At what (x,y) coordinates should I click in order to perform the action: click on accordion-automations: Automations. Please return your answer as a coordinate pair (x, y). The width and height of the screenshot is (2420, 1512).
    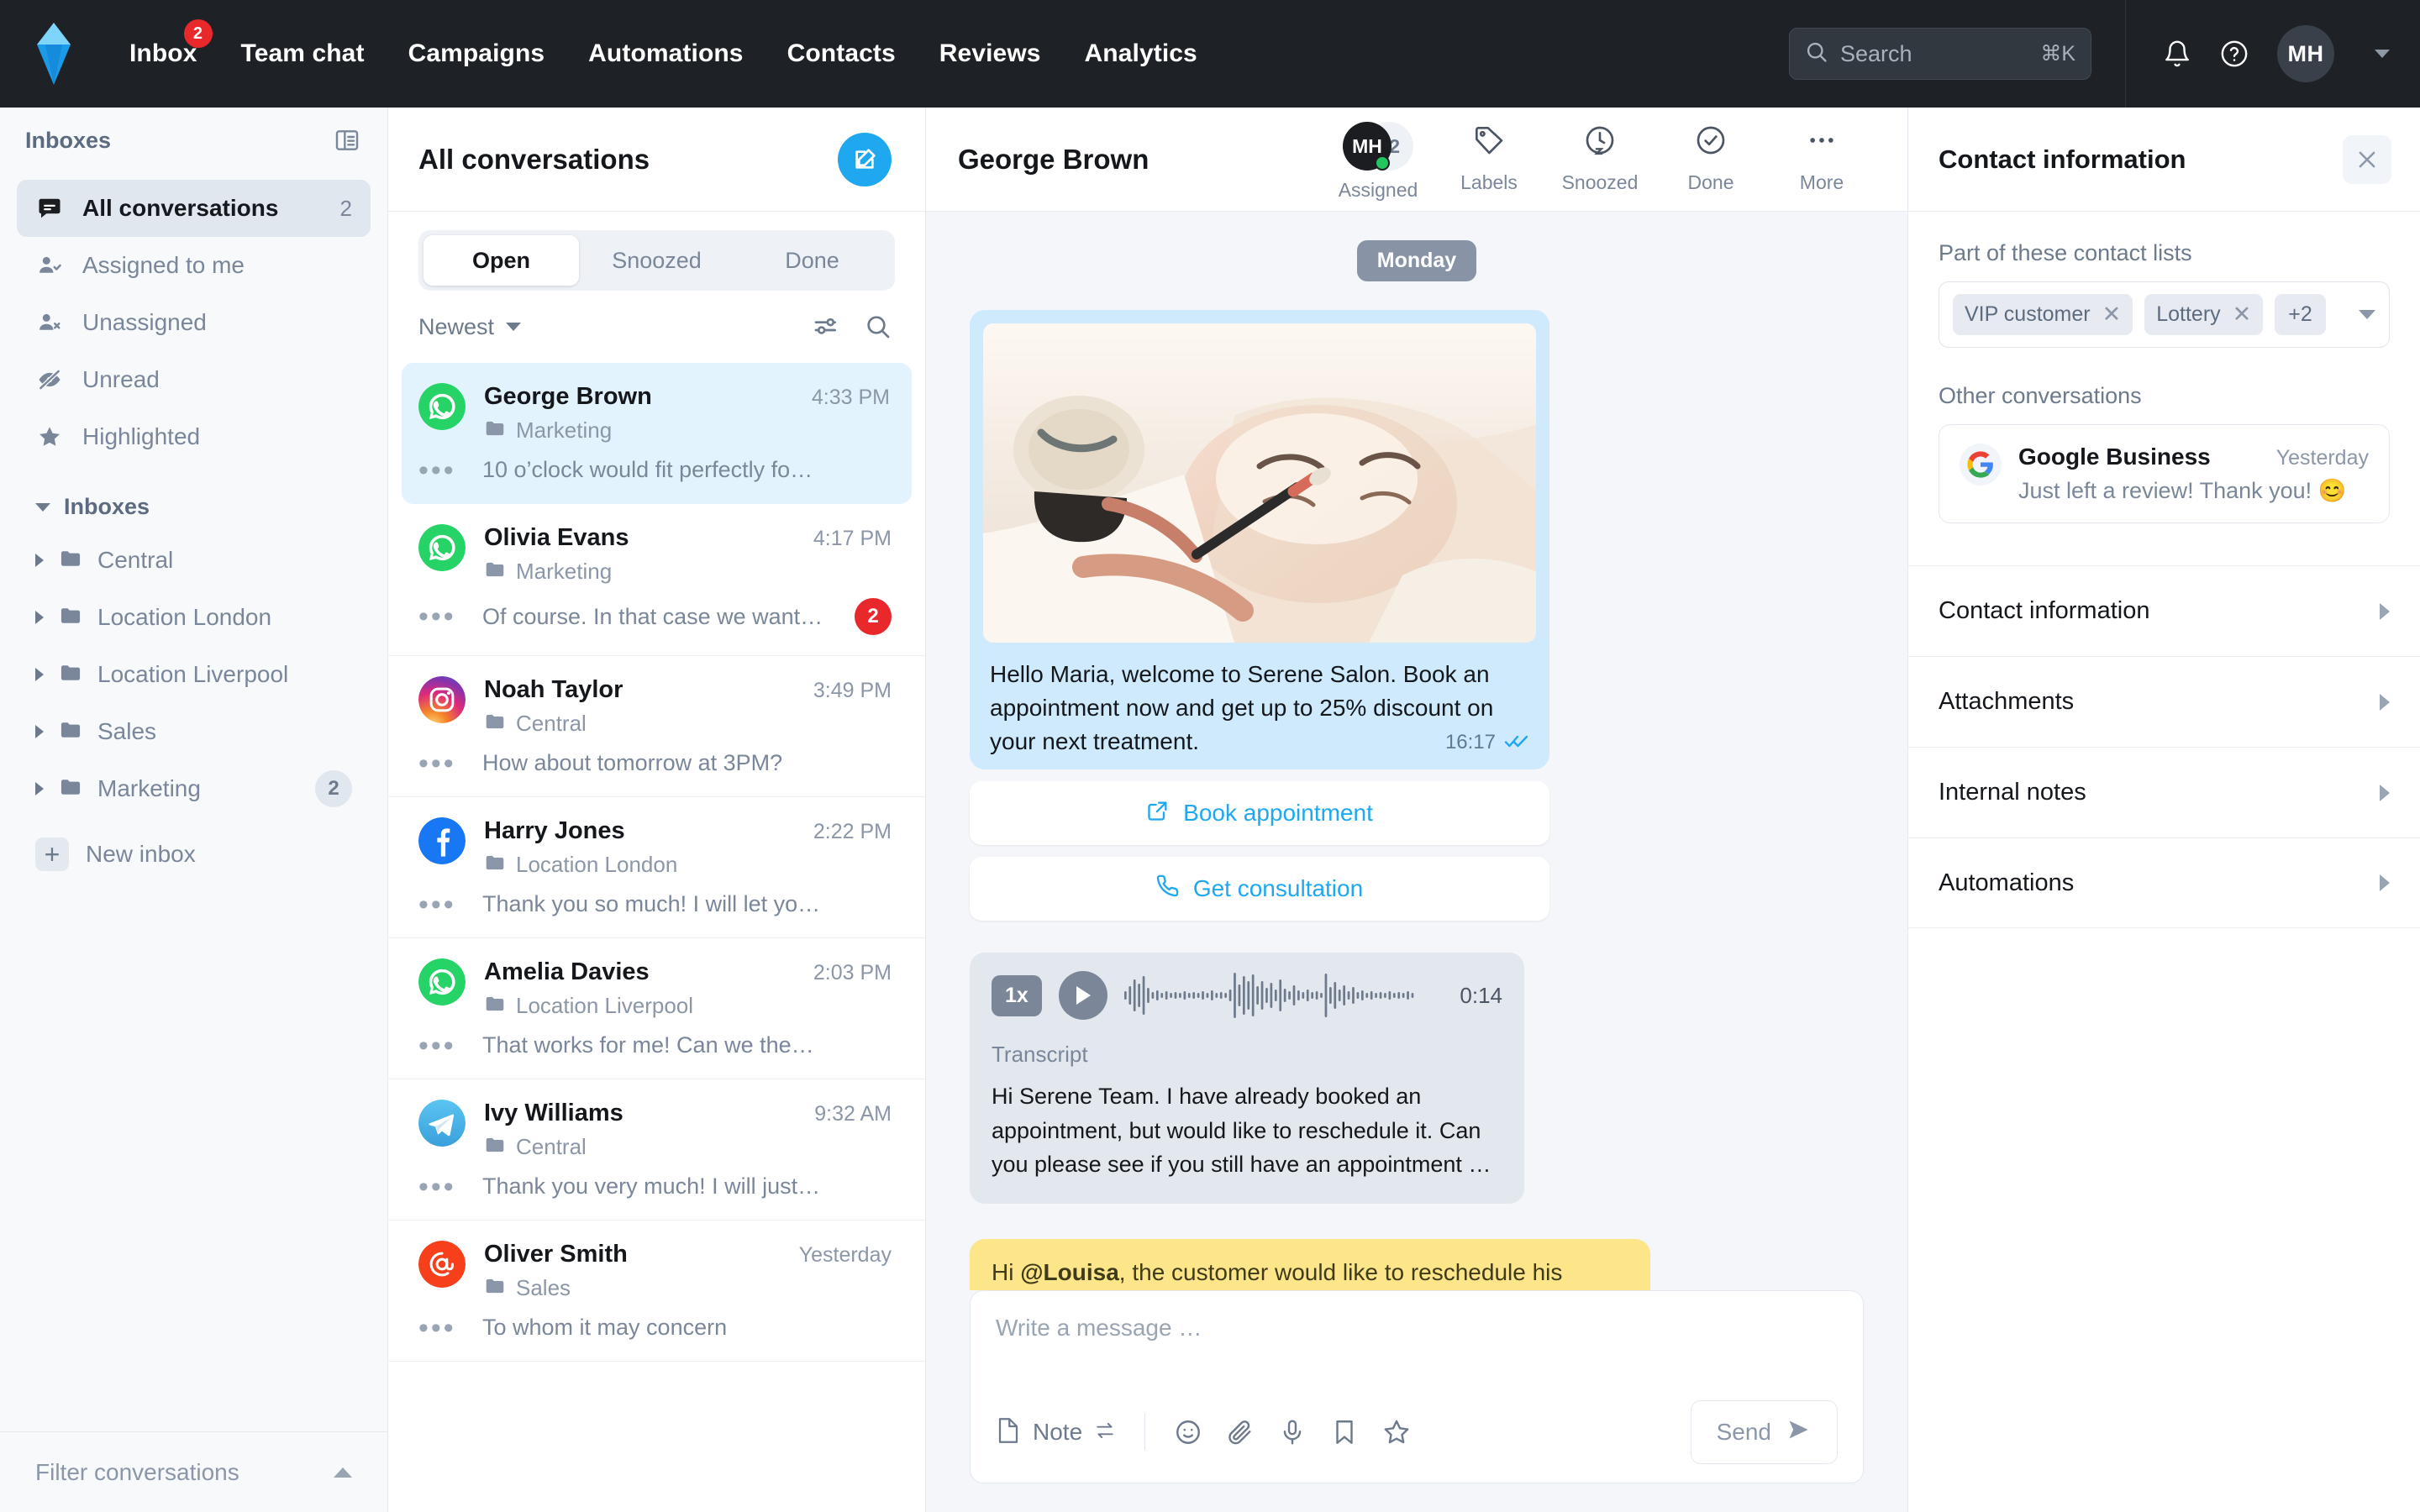
    Looking at the image, I should click on (2164, 882).